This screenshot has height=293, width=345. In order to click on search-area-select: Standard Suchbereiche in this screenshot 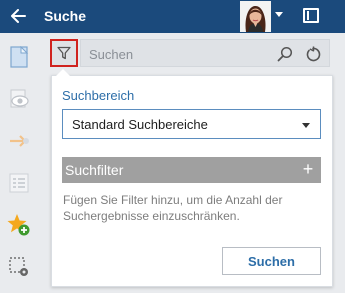, I will do `click(191, 124)`.